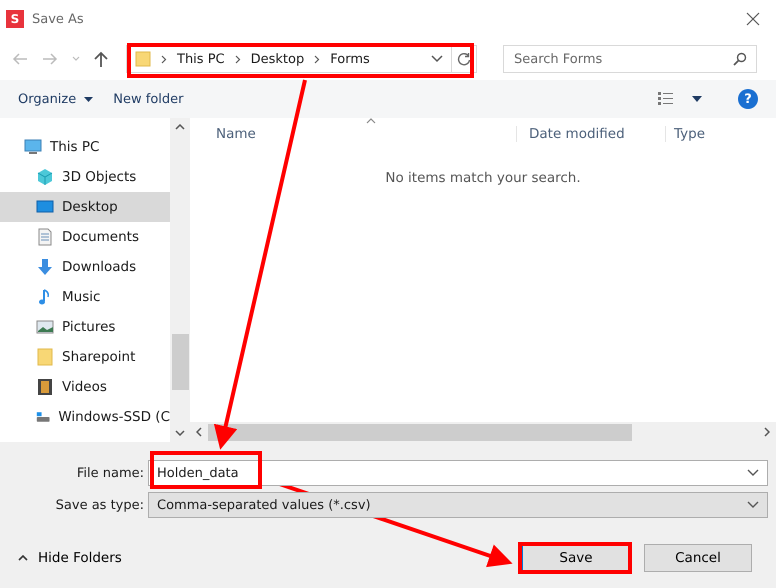 This screenshot has height=588, width=776. I want to click on refresh-button, so click(464, 59).